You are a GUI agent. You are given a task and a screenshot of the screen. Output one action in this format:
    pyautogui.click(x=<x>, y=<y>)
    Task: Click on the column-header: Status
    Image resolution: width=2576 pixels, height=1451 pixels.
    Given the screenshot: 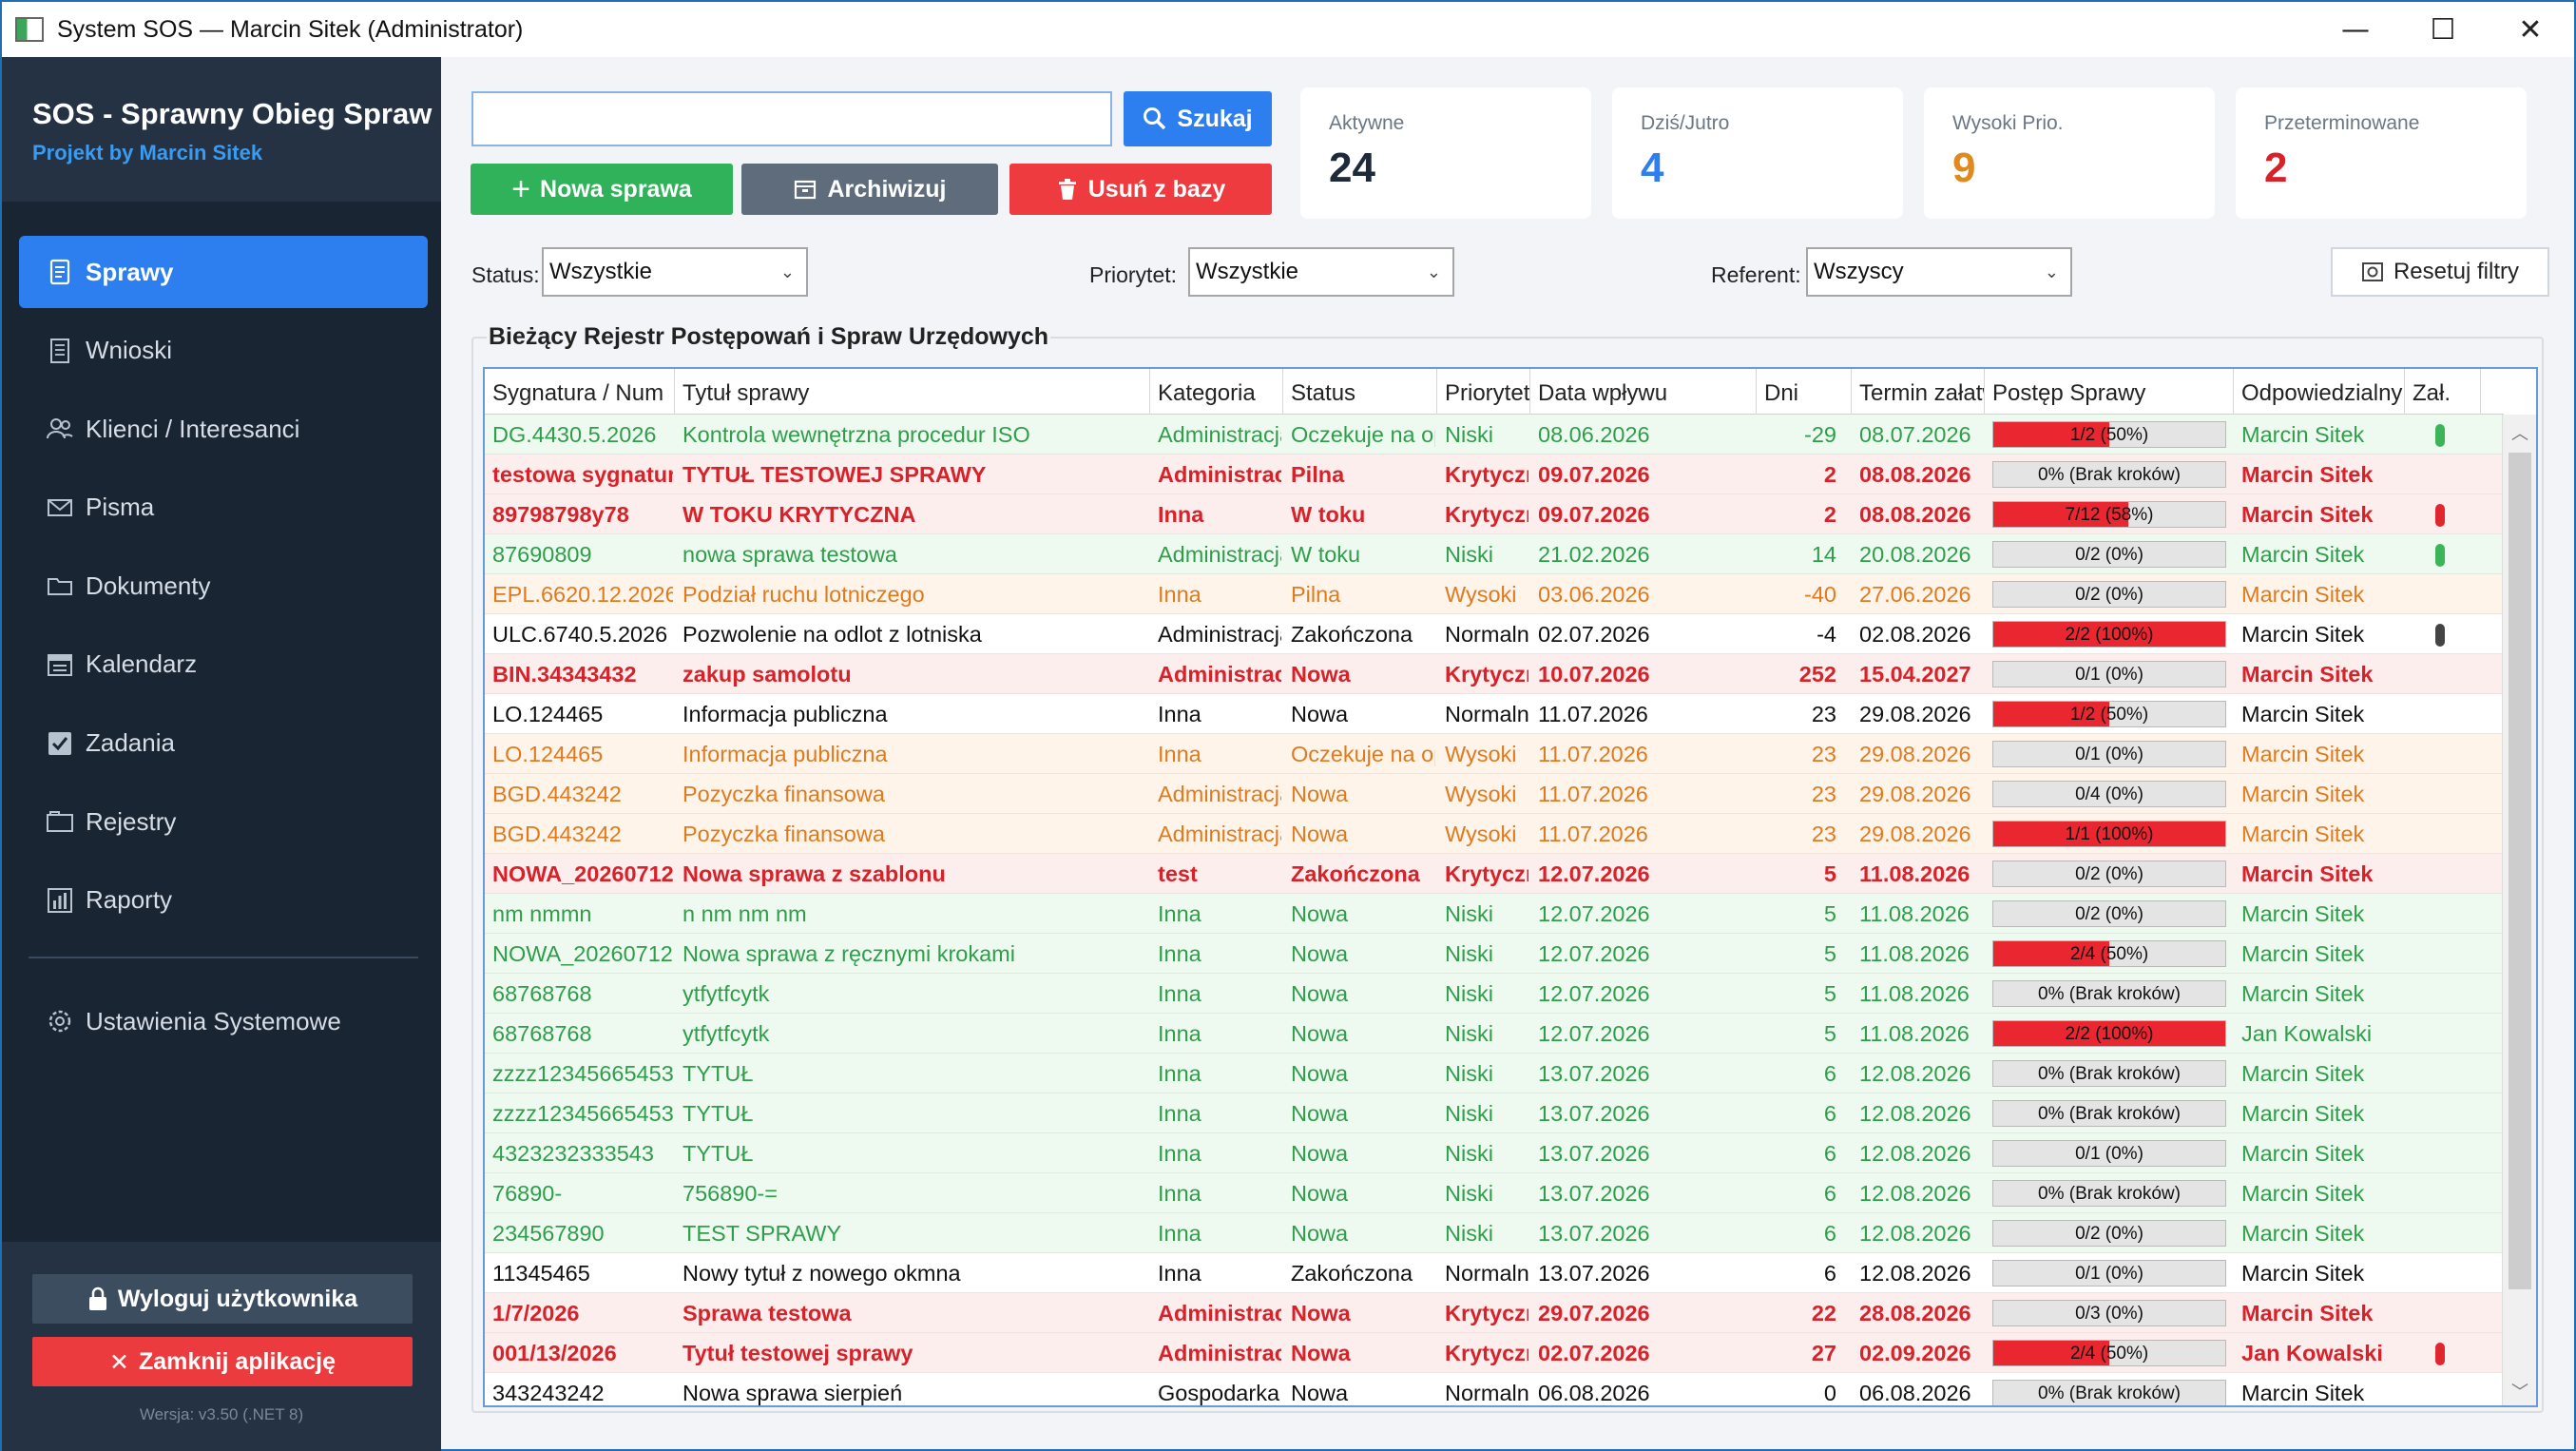 What is the action you would take?
    pyautogui.click(x=1360, y=392)
    